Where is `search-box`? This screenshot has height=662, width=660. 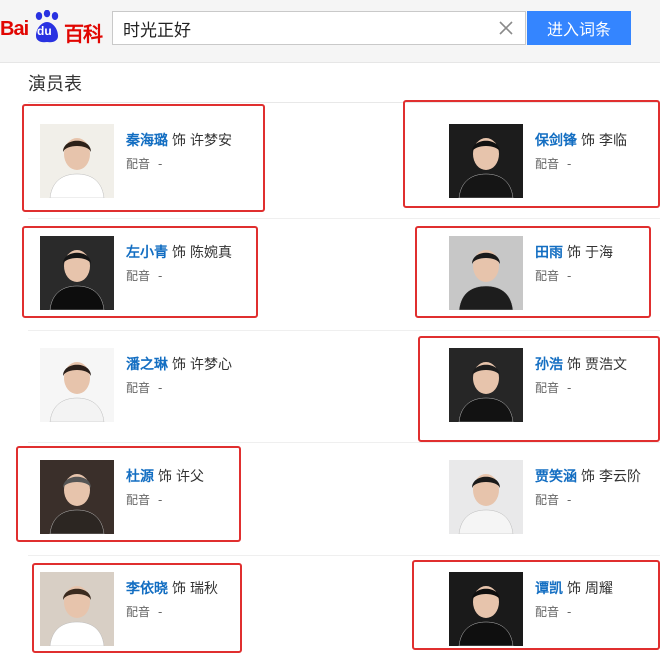
search-box is located at coordinates (319, 28).